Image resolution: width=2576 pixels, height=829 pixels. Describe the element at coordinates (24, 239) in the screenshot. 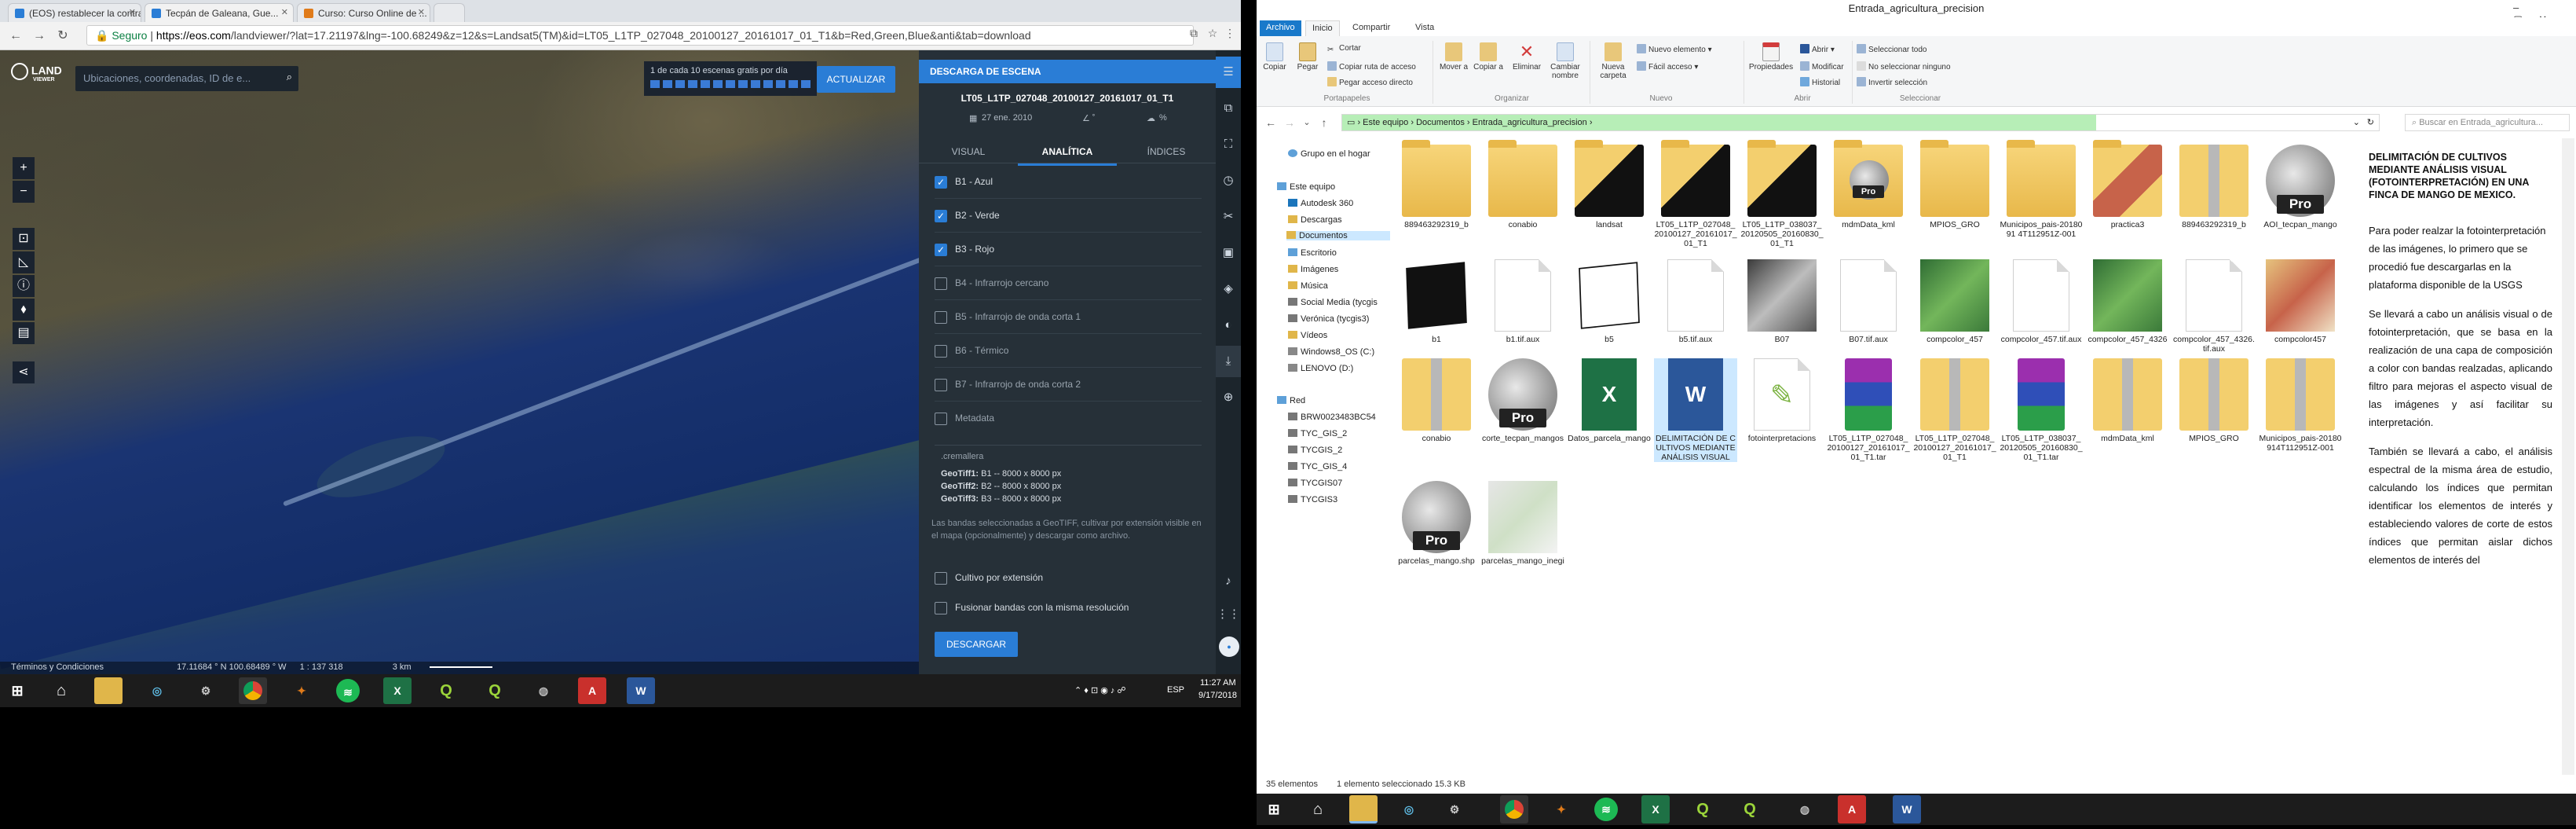

I see `crop-icon: ⊡` at that location.